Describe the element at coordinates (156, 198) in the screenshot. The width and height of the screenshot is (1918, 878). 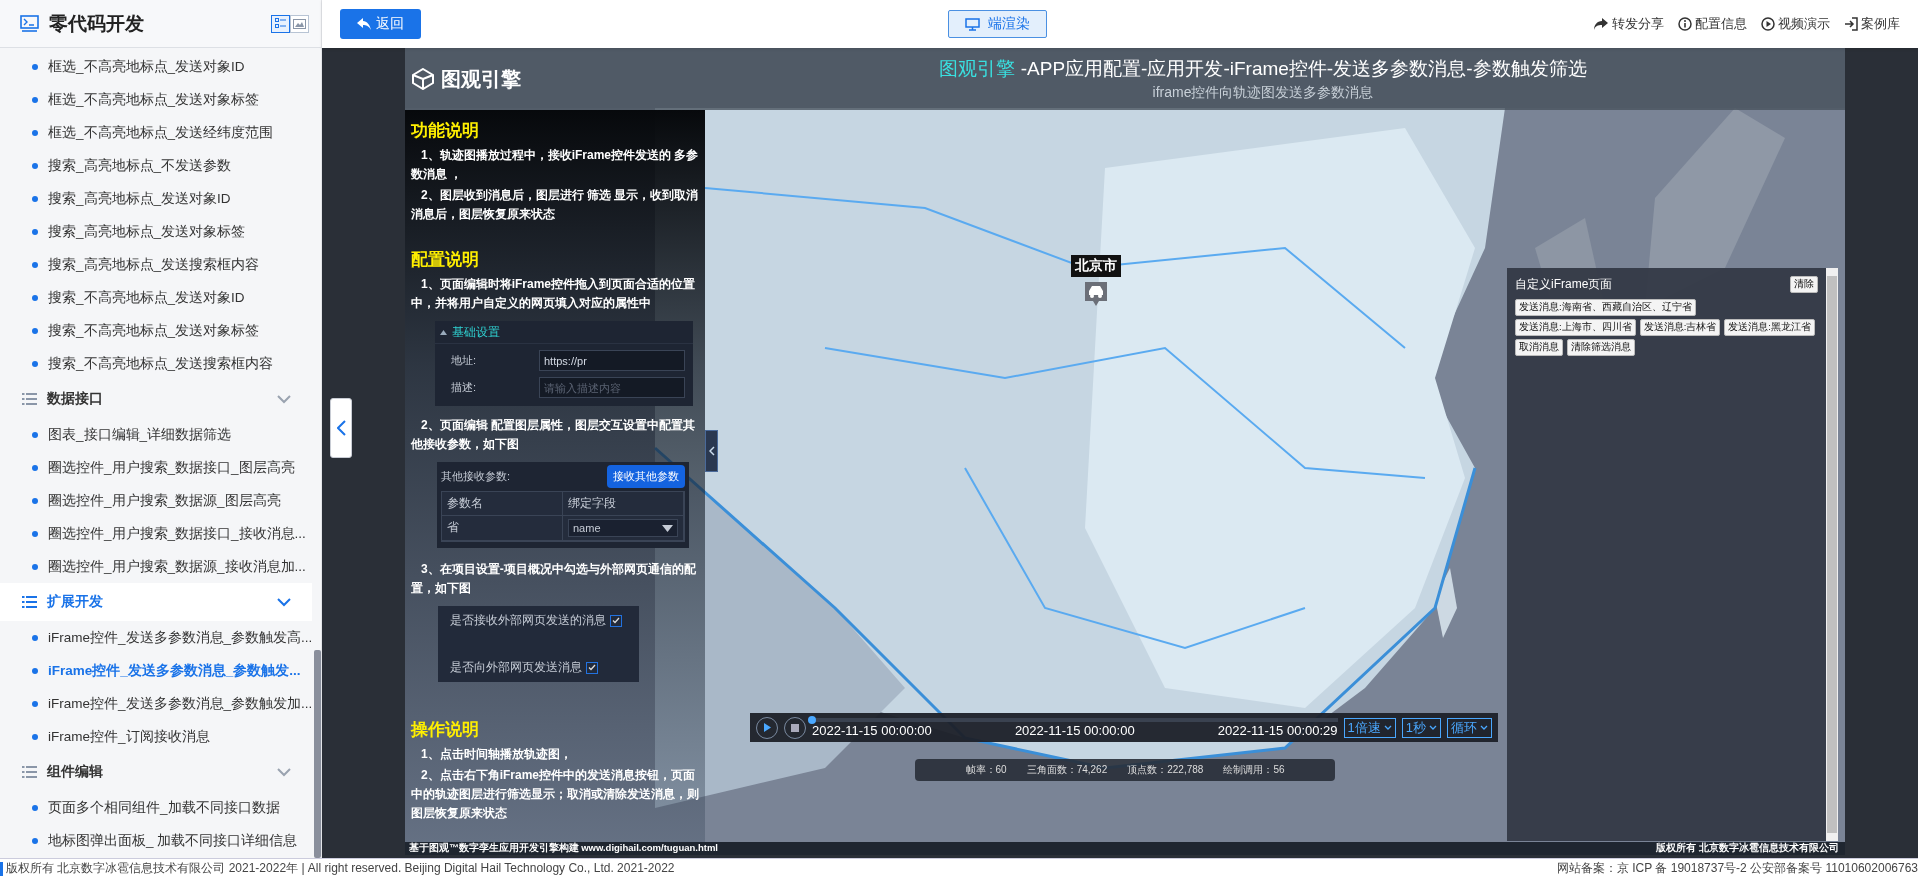
I see `sidebar-item: 搜索_高亮地标点_发送对象ID` at that location.